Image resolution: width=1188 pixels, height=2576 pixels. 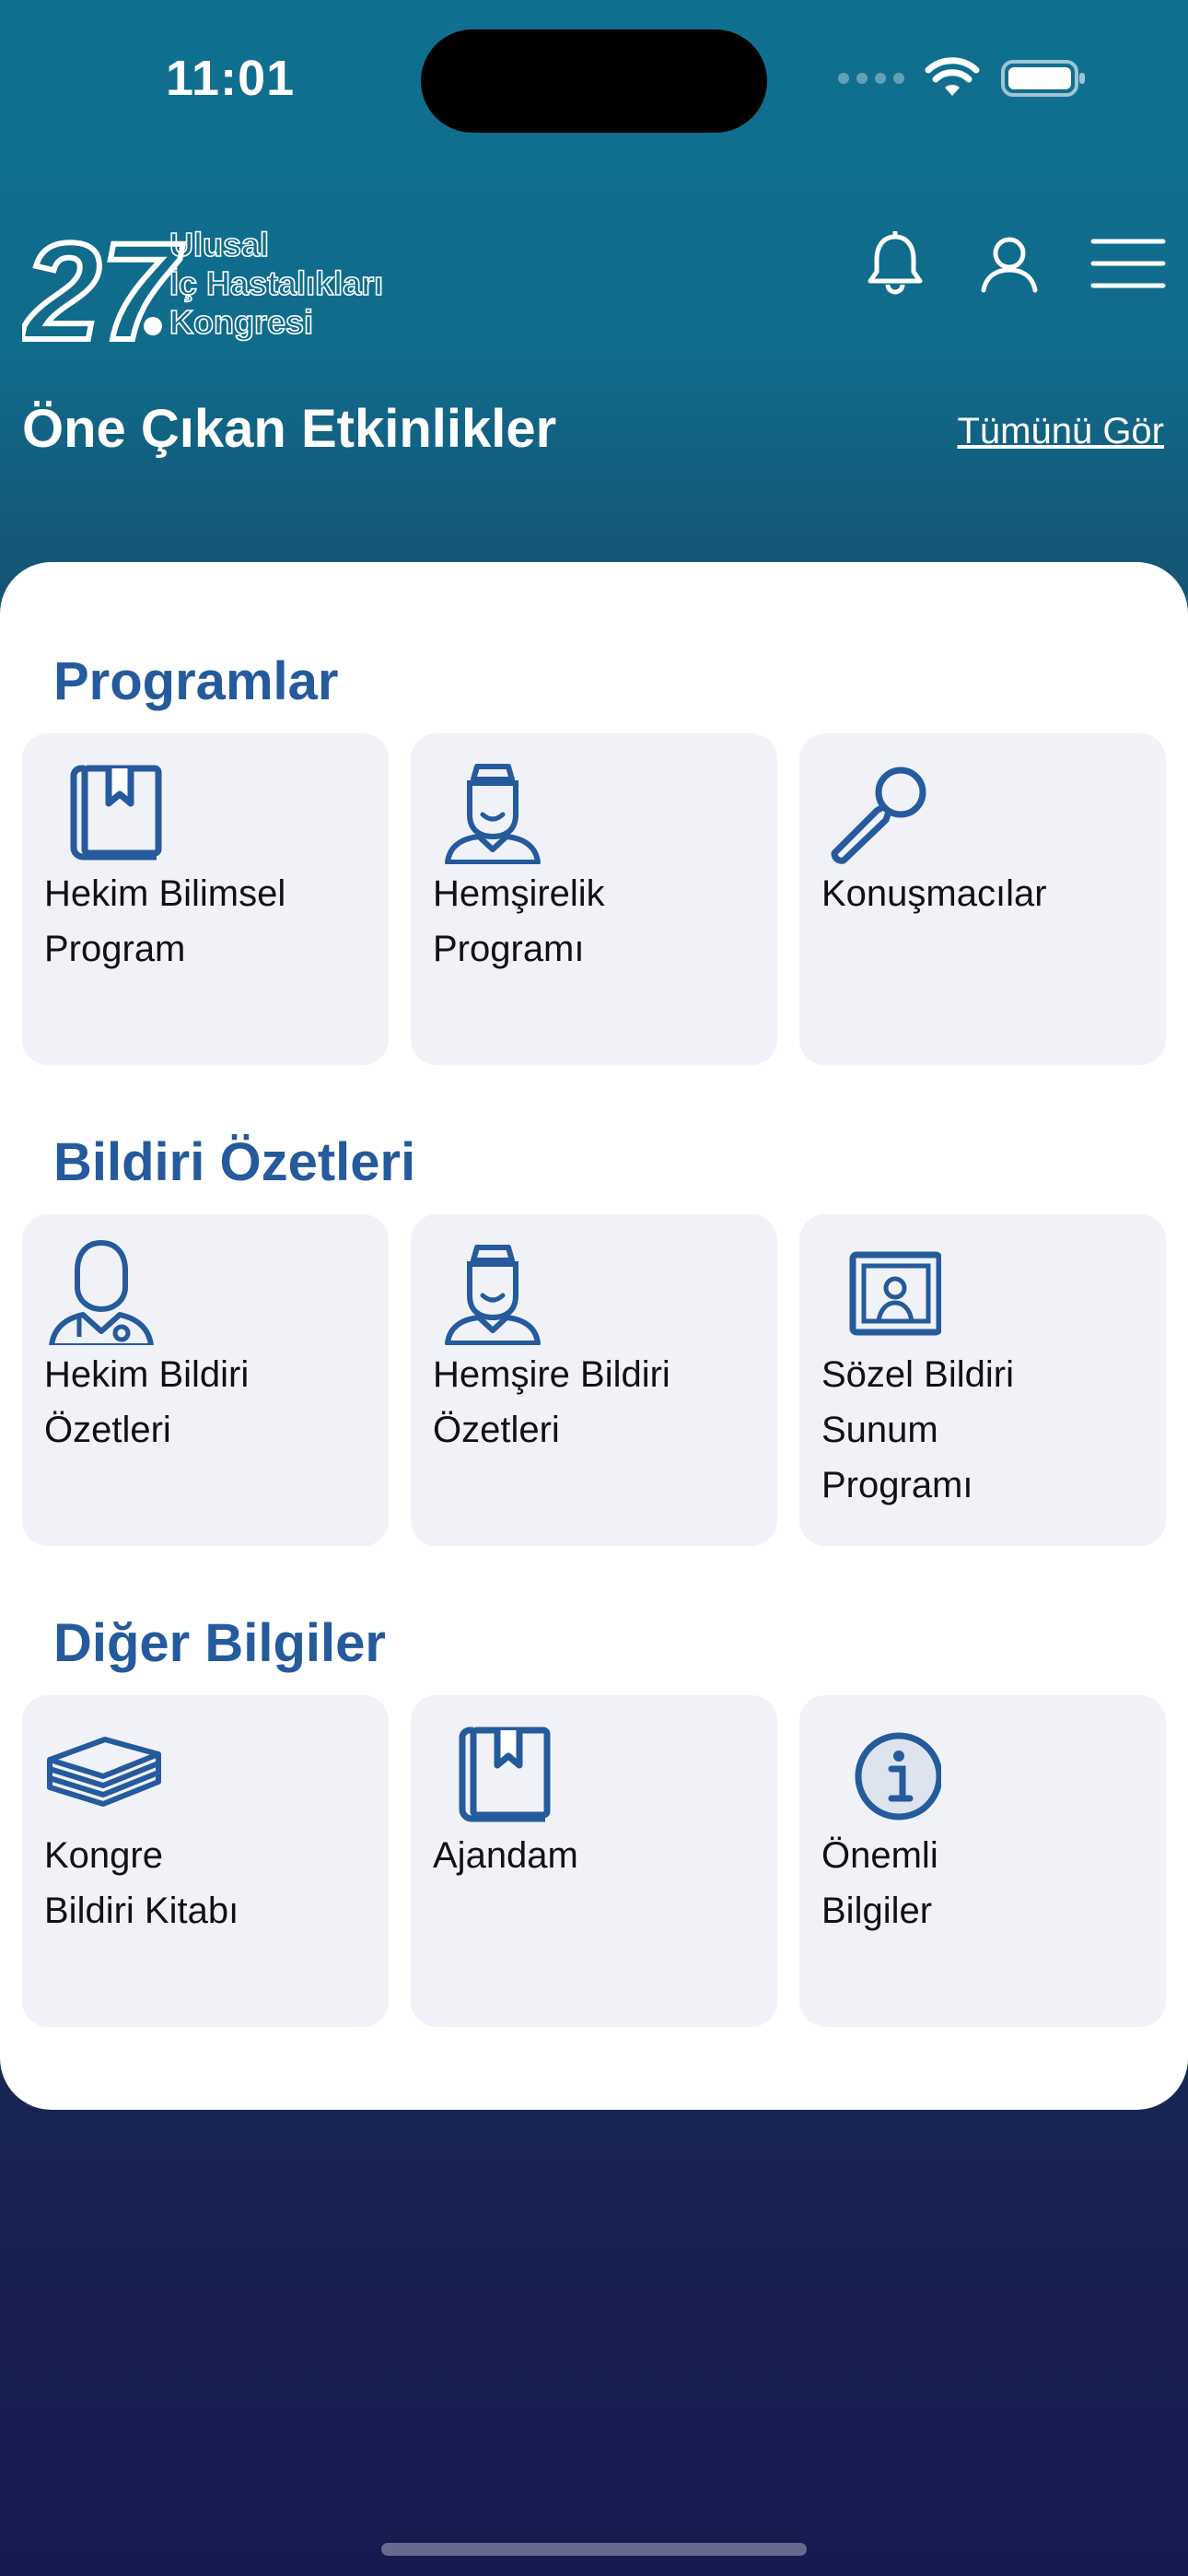 I want to click on profile-button, so click(x=1009, y=263).